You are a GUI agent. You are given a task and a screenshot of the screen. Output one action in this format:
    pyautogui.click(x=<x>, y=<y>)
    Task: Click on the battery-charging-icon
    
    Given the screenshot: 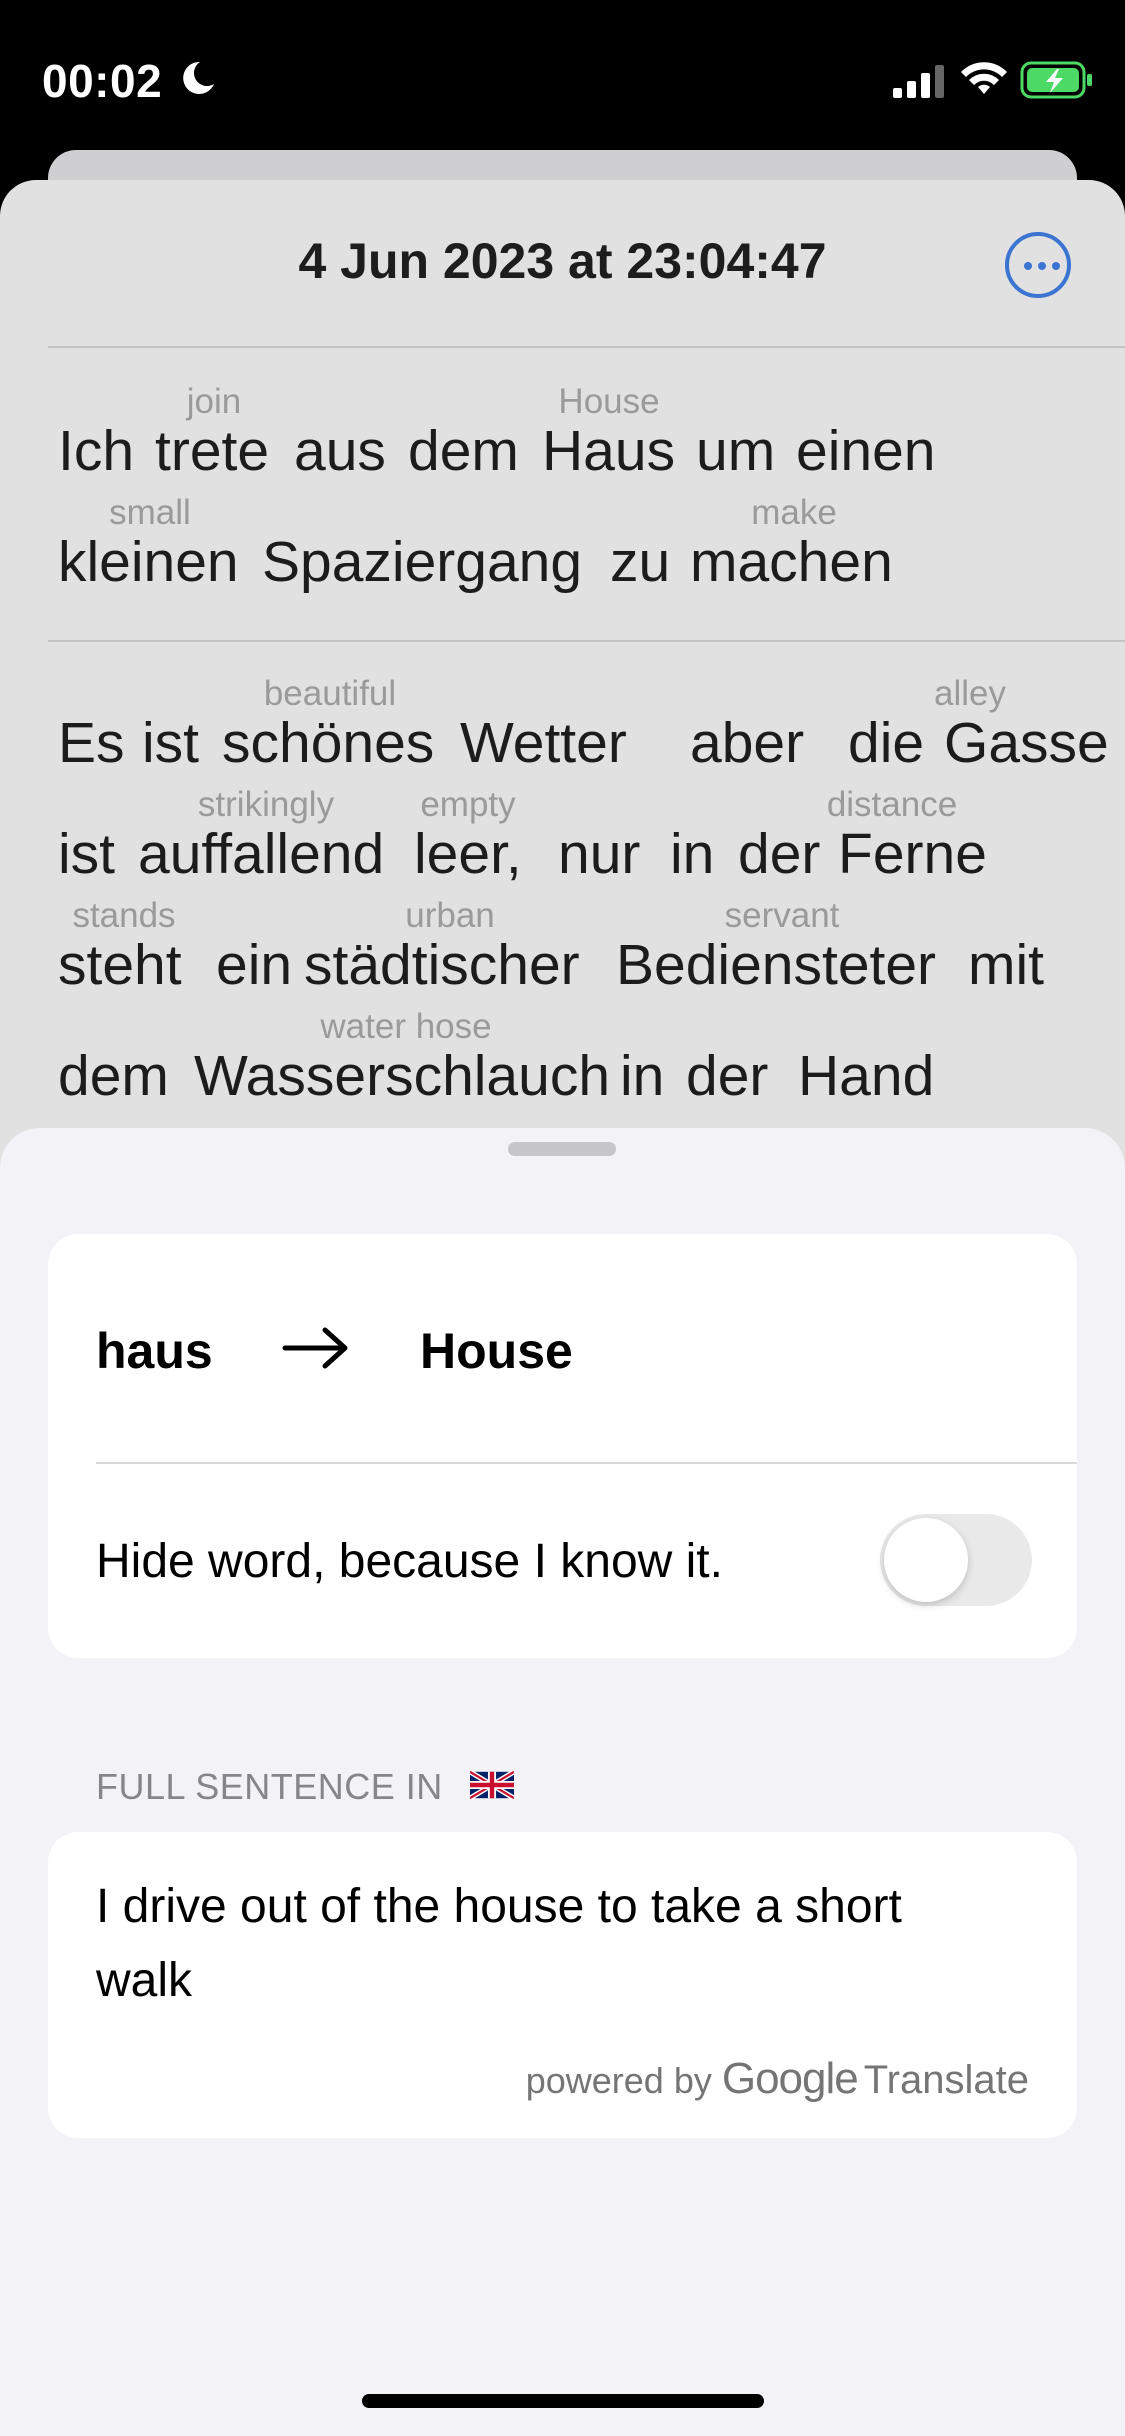 What is the action you would take?
    pyautogui.click(x=1056, y=80)
    